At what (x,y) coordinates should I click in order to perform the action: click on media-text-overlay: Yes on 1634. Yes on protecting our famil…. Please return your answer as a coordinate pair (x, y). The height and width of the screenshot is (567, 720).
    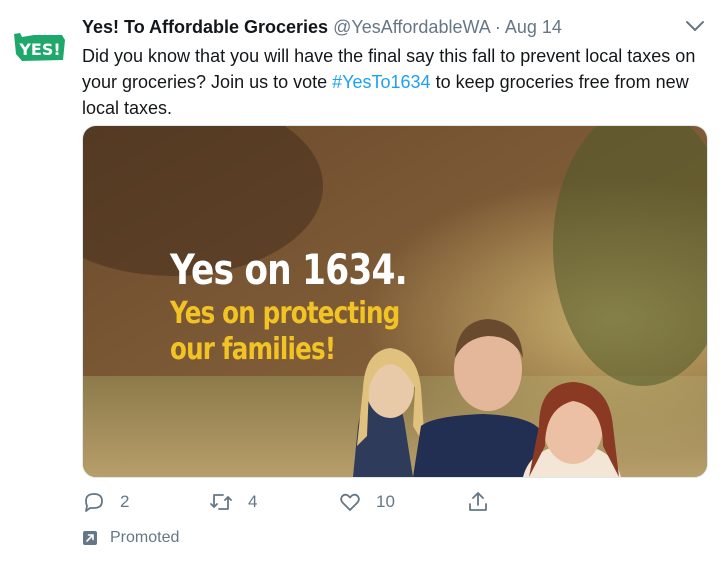
    Looking at the image, I should click on (314, 306).